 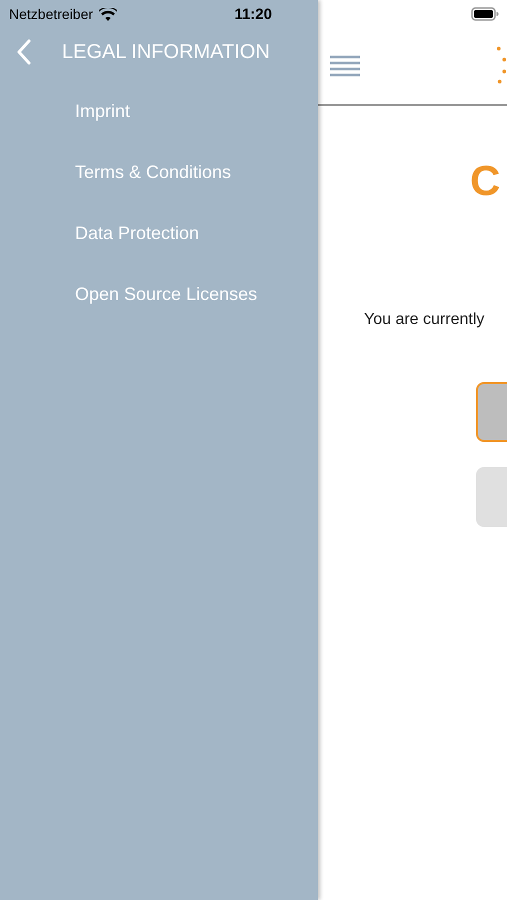 I want to click on status-time: 11:20, so click(x=253, y=14).